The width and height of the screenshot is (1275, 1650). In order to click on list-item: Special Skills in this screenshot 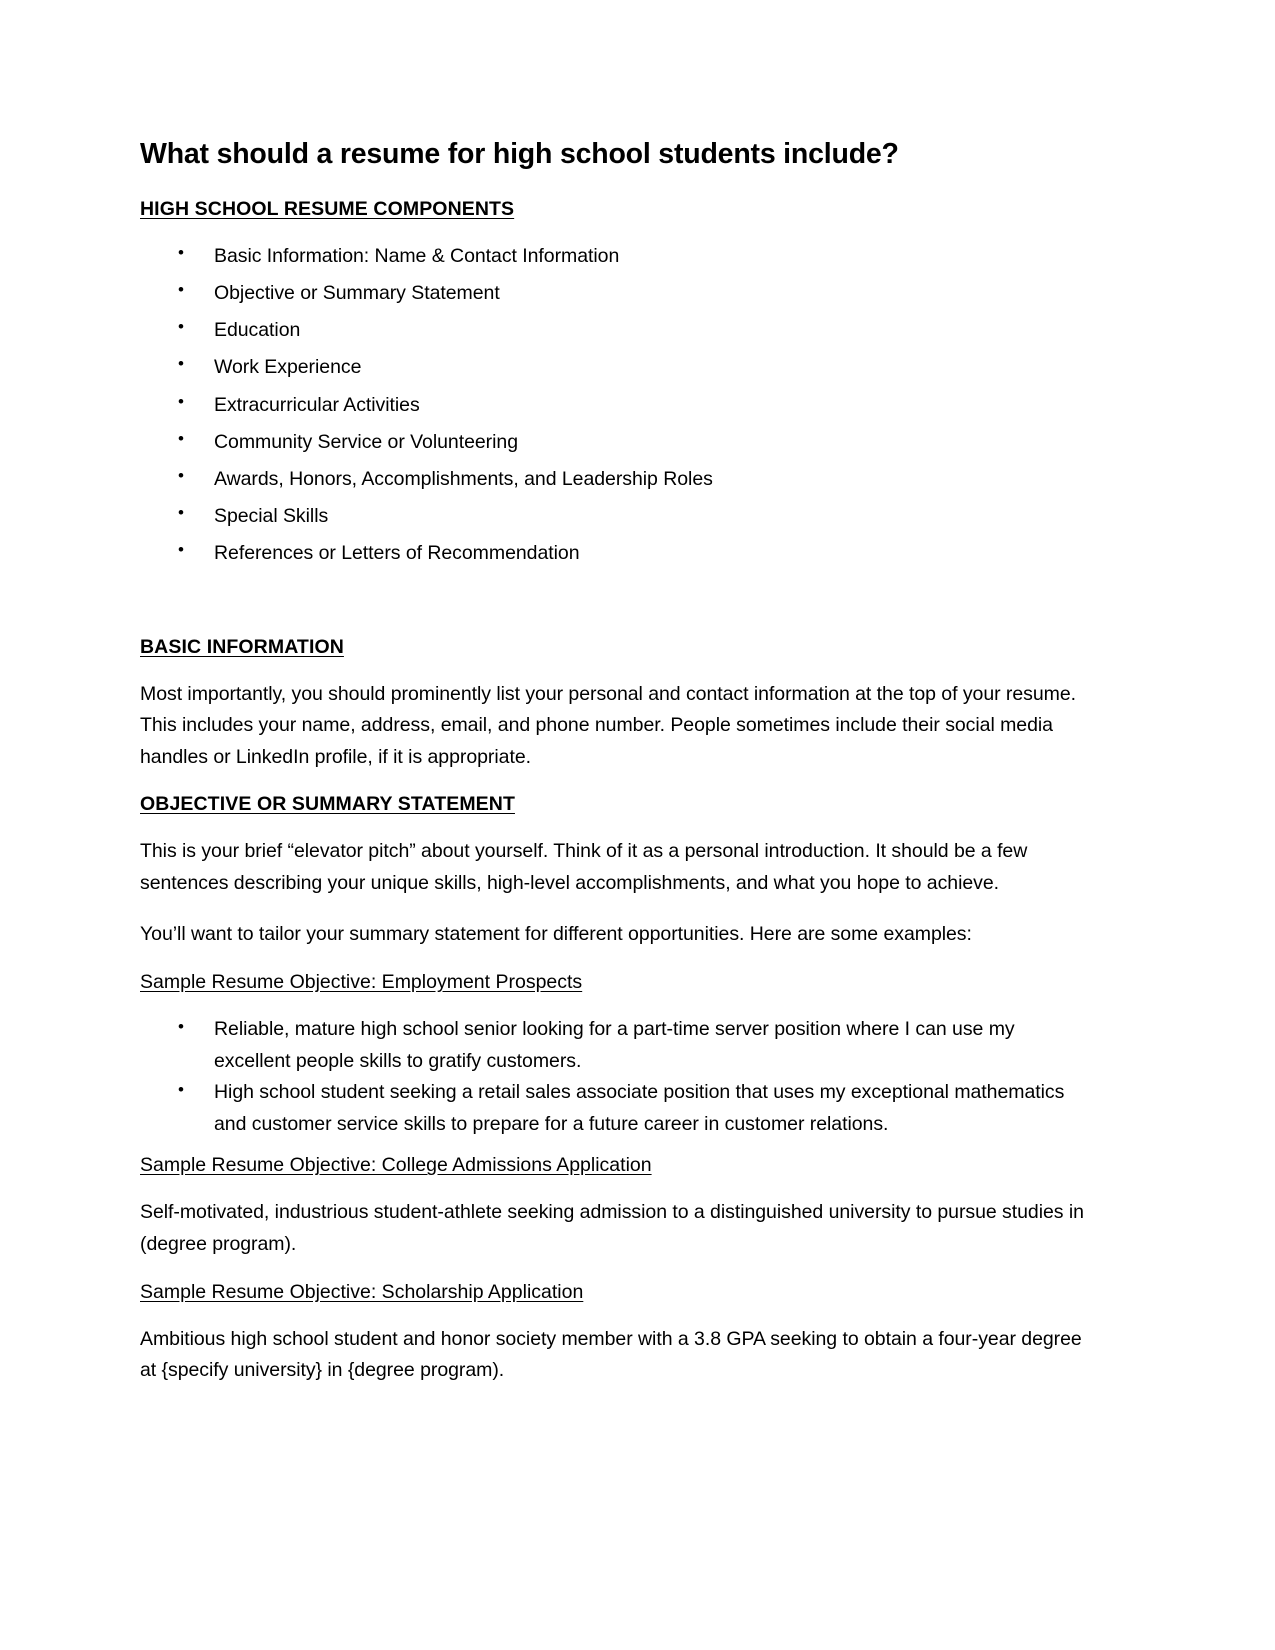, I will do `click(615, 515)`.